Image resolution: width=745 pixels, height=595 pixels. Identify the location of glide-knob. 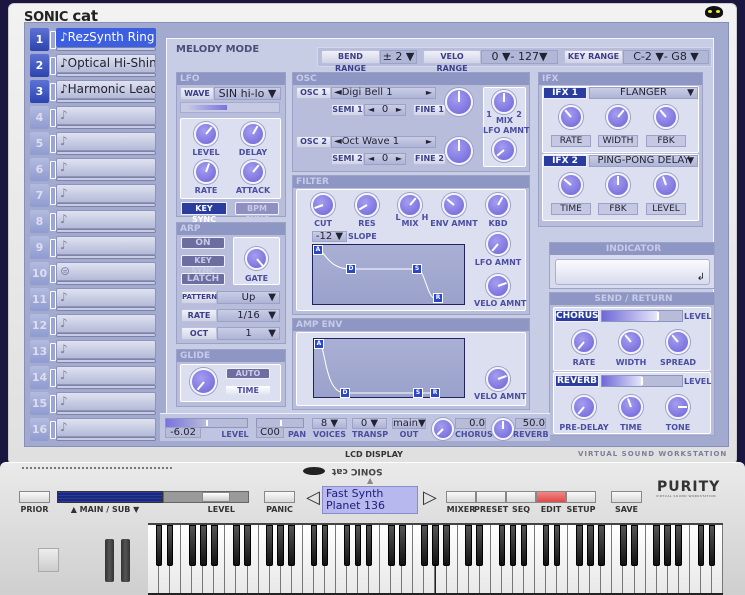
(203, 381).